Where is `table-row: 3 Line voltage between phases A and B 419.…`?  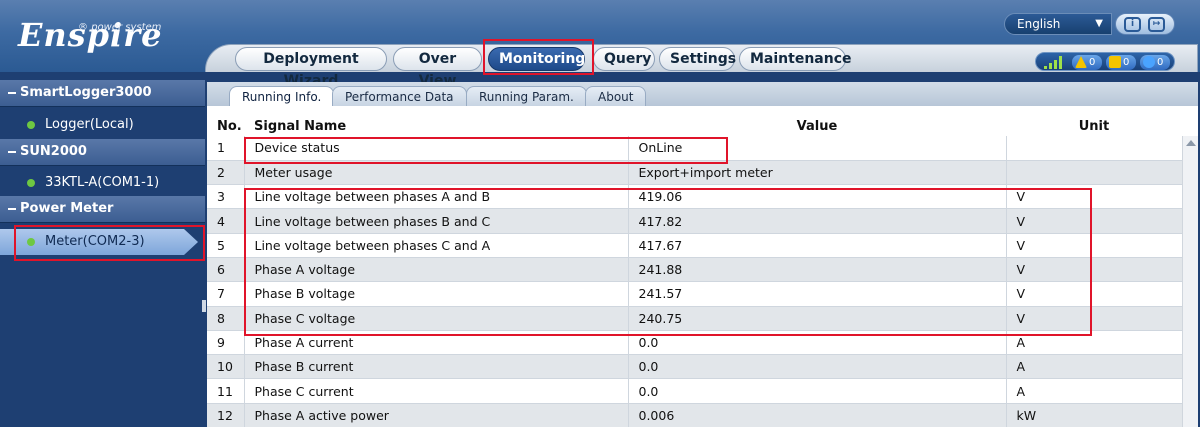
table-row: 3 Line voltage between phases A and B 419.… is located at coordinates (695, 197).